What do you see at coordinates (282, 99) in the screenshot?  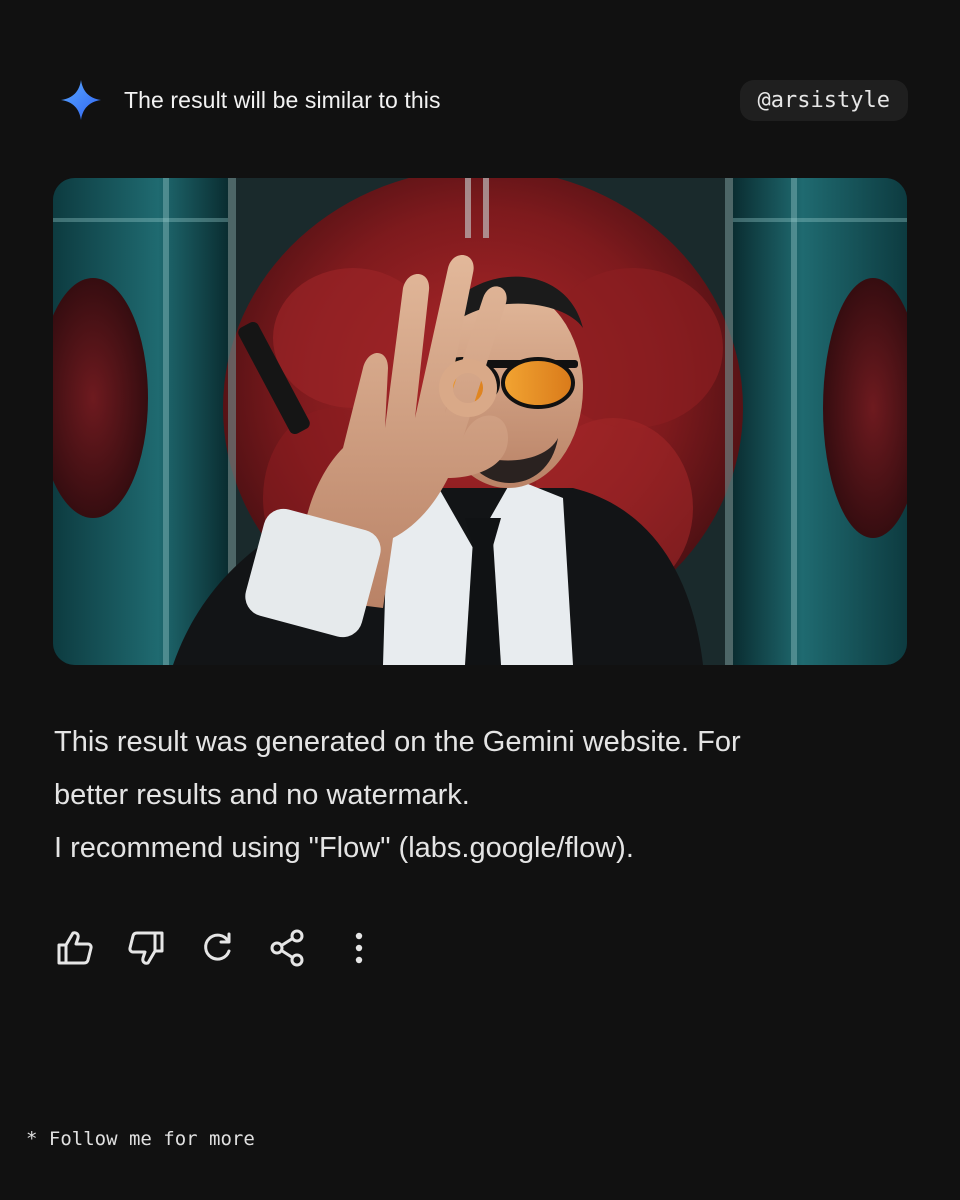 I see `page-title: The result will be similar to this` at bounding box center [282, 99].